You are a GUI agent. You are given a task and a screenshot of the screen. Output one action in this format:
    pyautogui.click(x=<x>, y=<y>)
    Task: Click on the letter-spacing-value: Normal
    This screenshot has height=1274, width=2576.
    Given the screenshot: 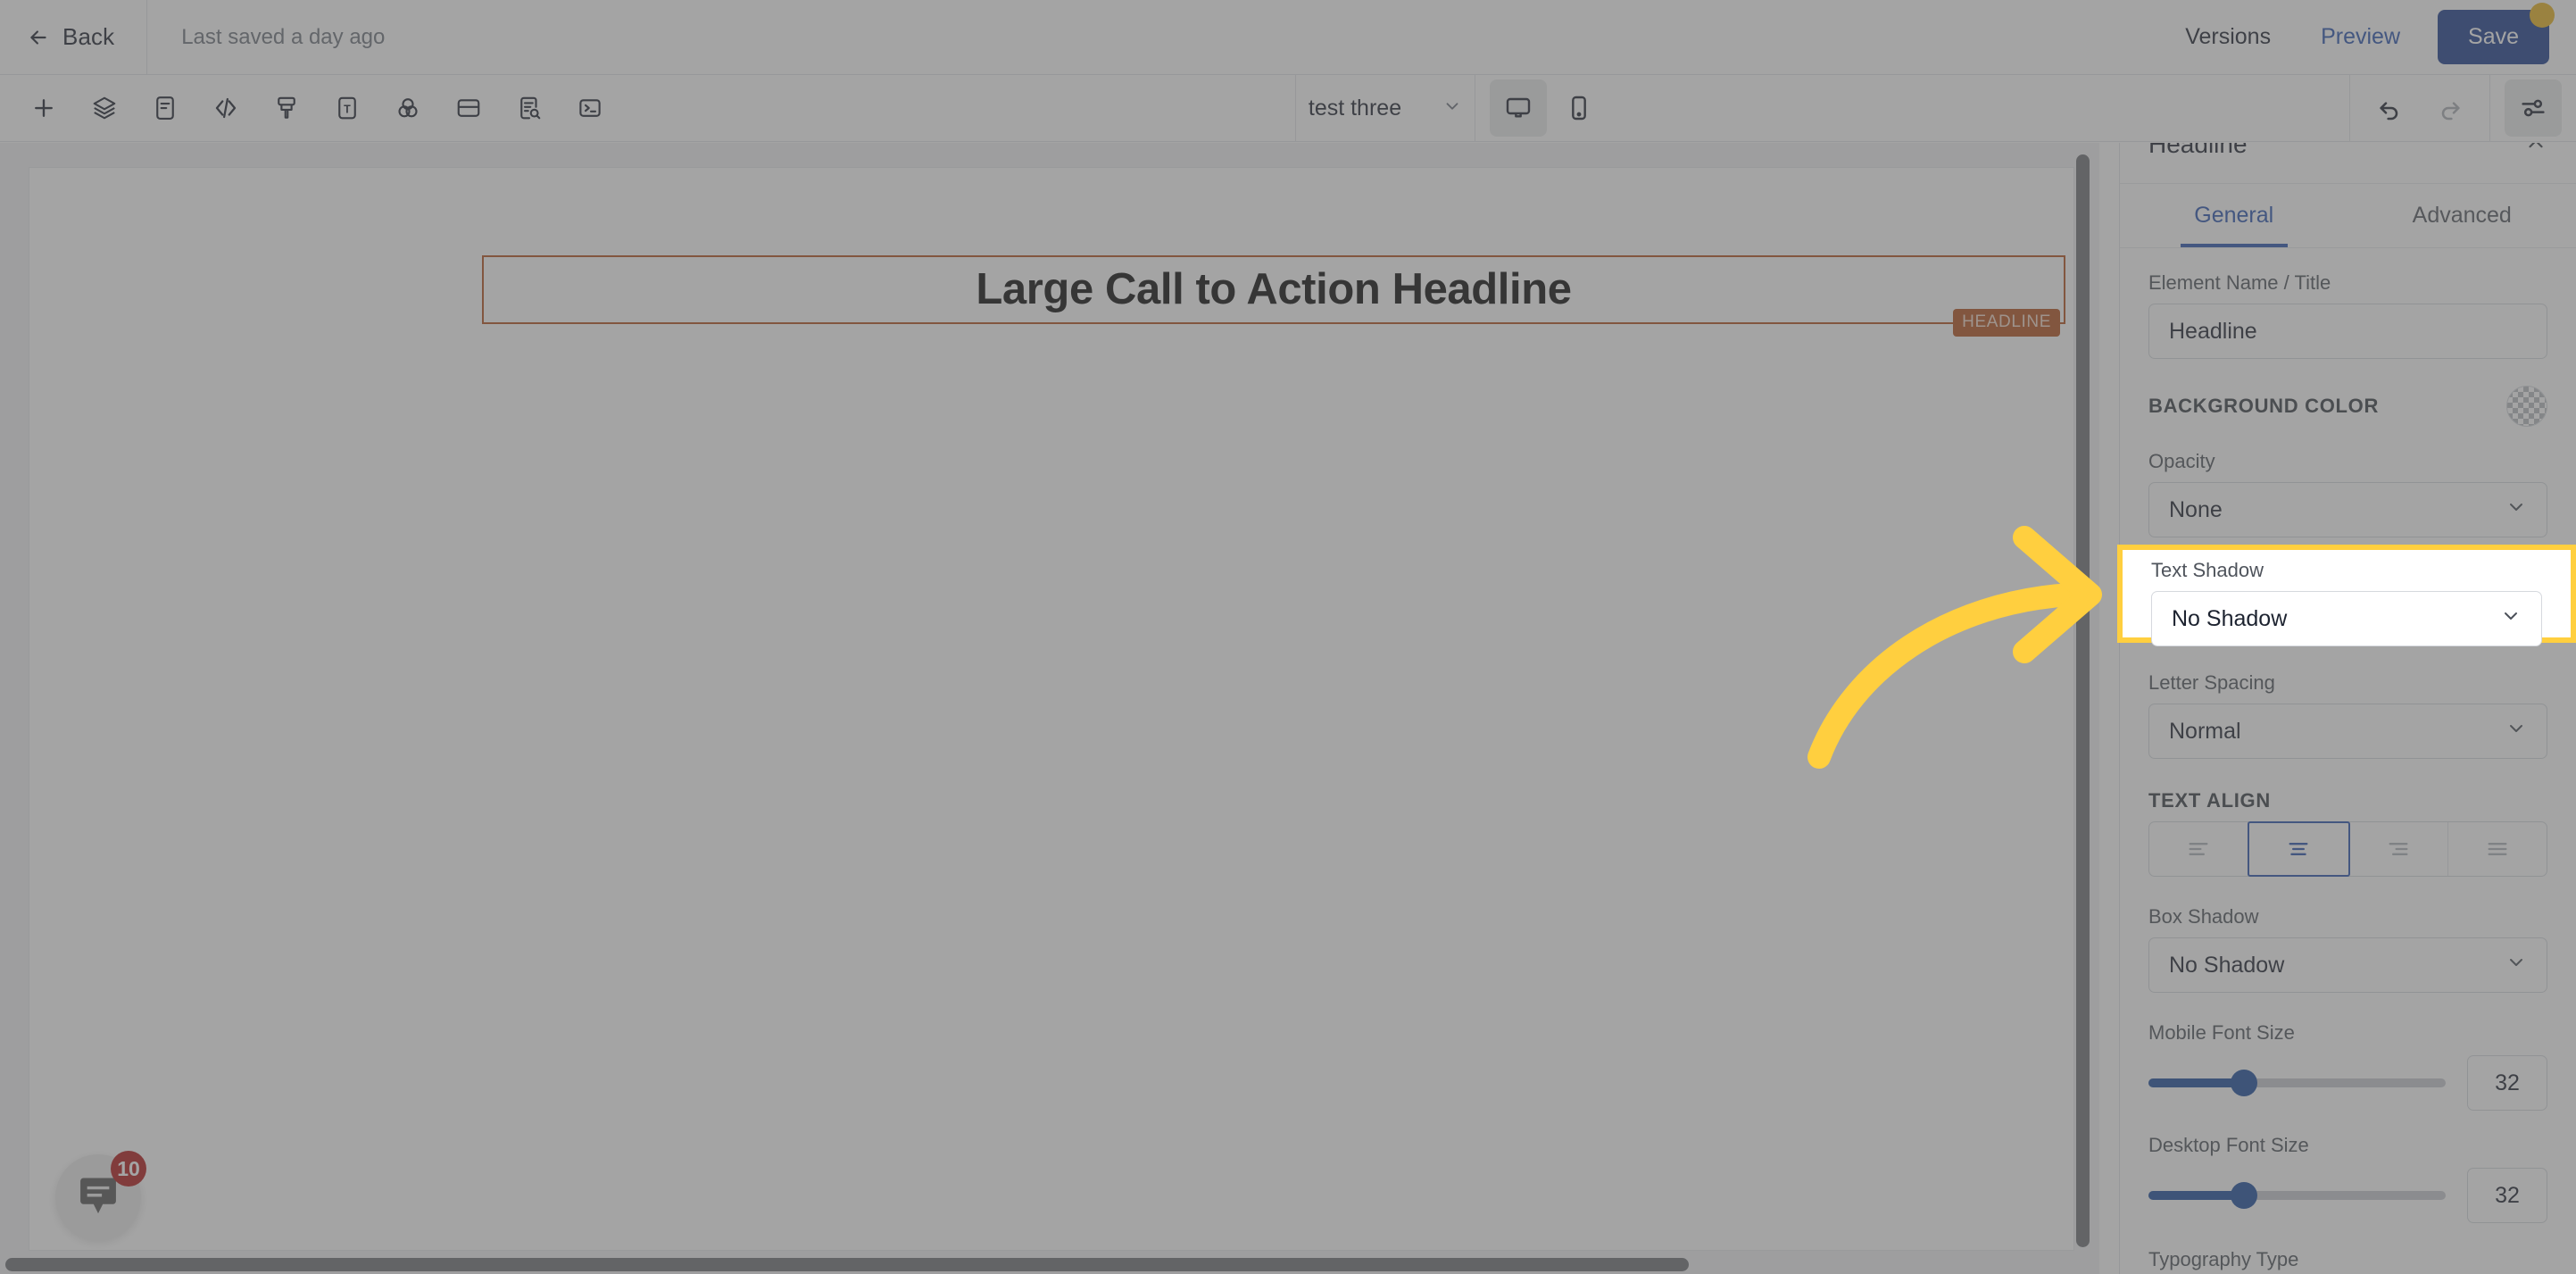 What is the action you would take?
    pyautogui.click(x=2205, y=731)
    